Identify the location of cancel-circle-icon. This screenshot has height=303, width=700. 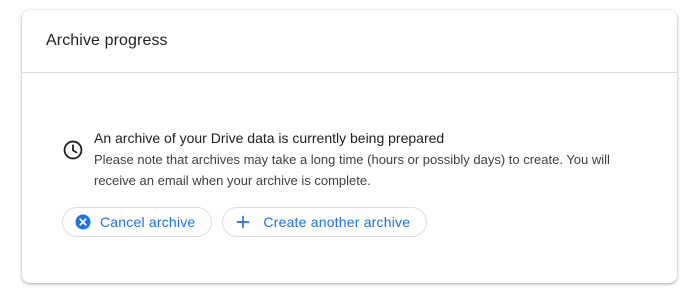
(83, 222).